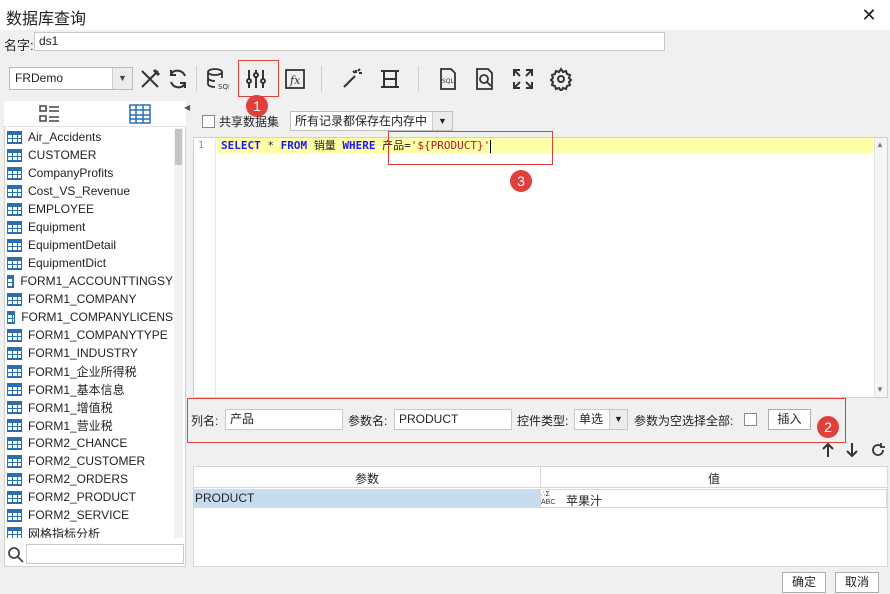 Image resolution: width=890 pixels, height=594 pixels. Describe the element at coordinates (523, 79) in the screenshot. I see `fullscreen-icon` at that location.